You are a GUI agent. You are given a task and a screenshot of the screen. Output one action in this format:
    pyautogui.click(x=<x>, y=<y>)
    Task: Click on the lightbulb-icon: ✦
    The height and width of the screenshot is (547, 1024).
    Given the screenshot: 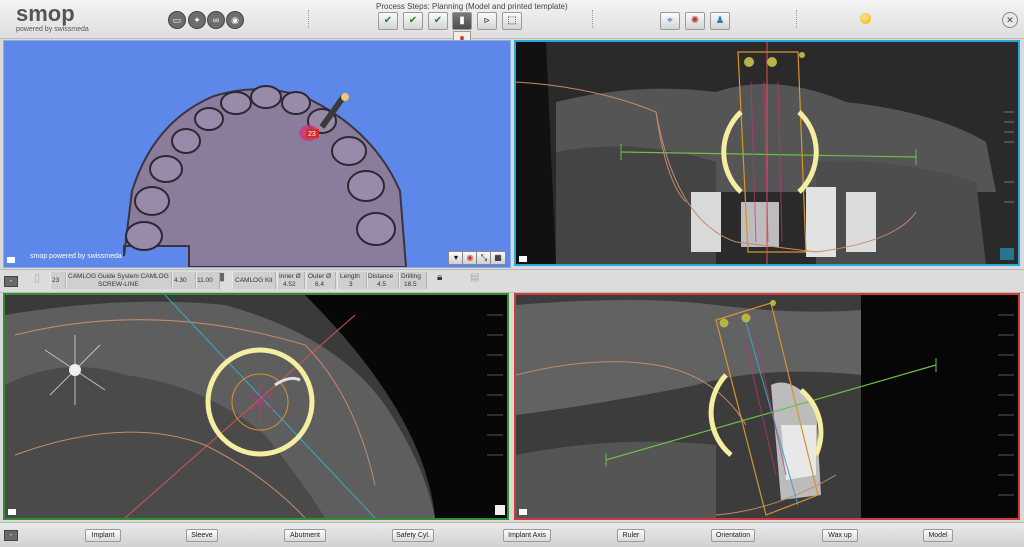 What is the action you would take?
    pyautogui.click(x=197, y=20)
    